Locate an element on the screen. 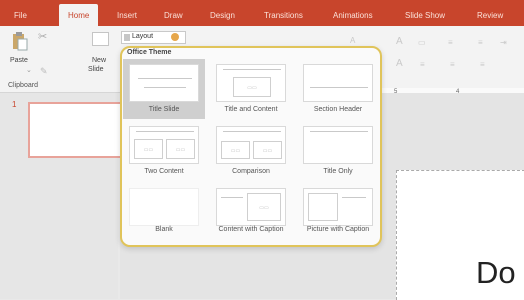 The height and width of the screenshot is (300, 524). layout-button-label: Layout is located at coordinates (143, 36).